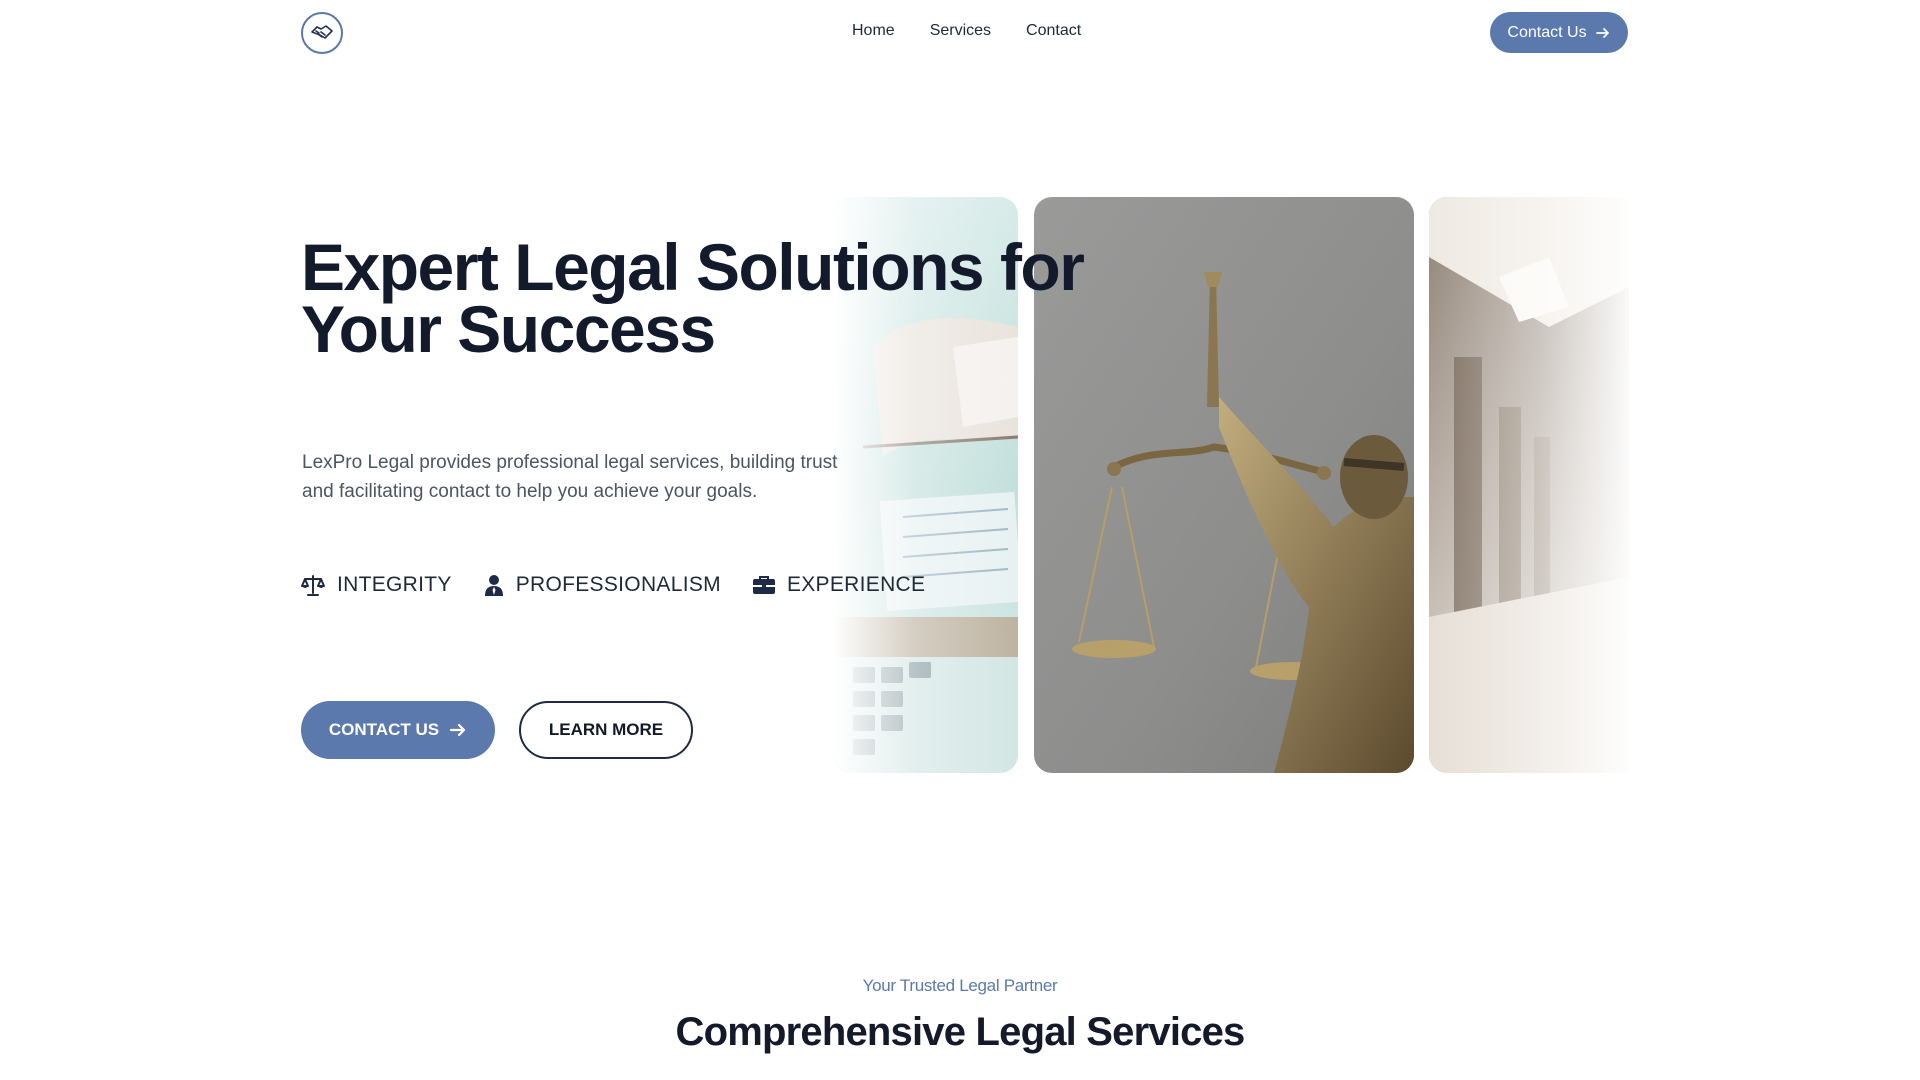 Image resolution: width=1920 pixels, height=1080 pixels. Describe the element at coordinates (606, 730) in the screenshot. I see `learn-more-button: LEARN MORE` at that location.